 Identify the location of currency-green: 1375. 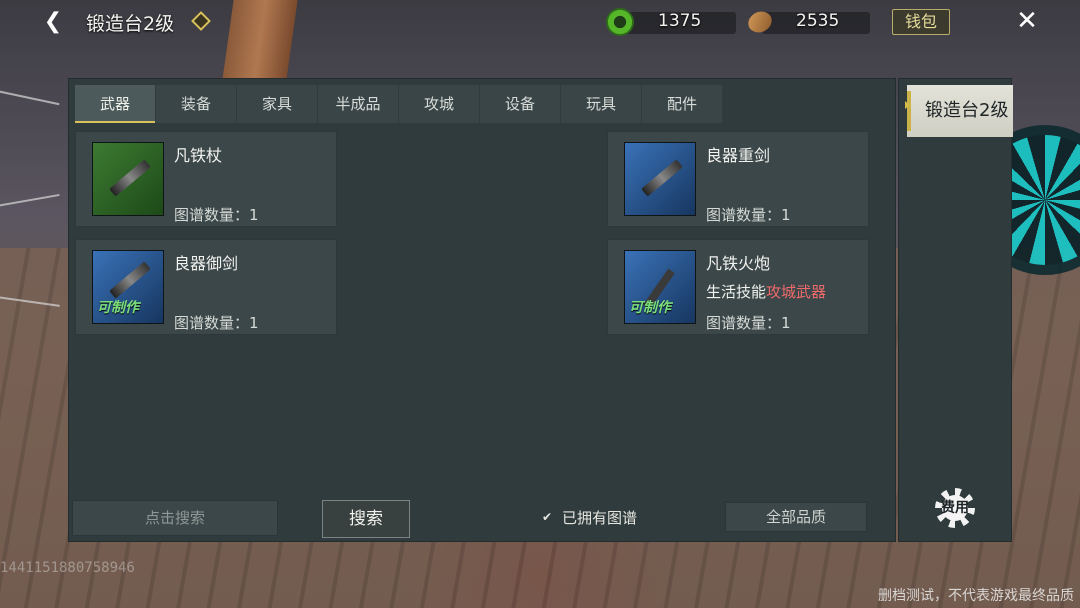
(671, 22).